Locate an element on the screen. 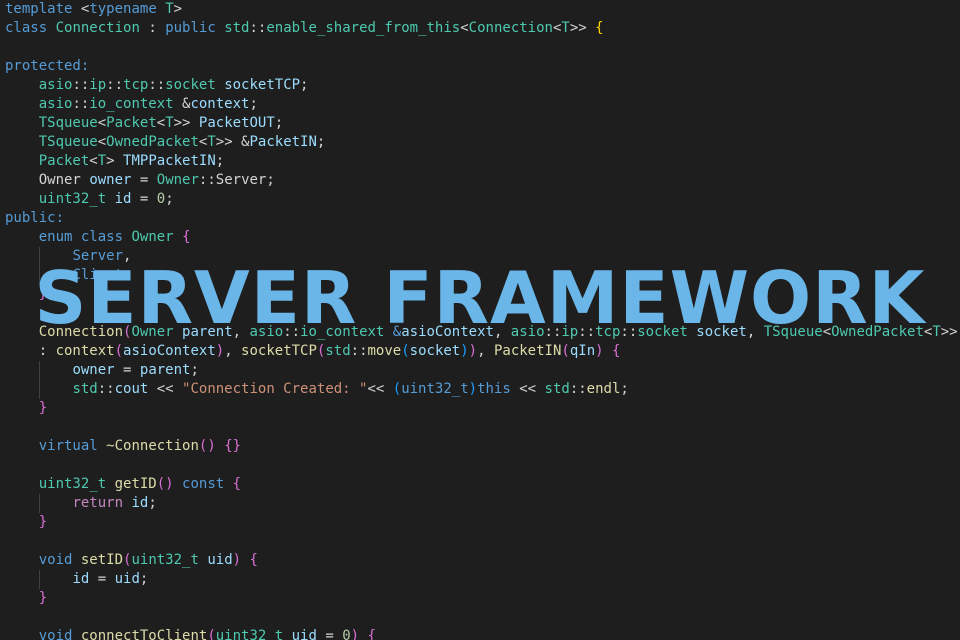 This screenshot has width=960, height=640. code-token: public: is located at coordinates (35, 218).